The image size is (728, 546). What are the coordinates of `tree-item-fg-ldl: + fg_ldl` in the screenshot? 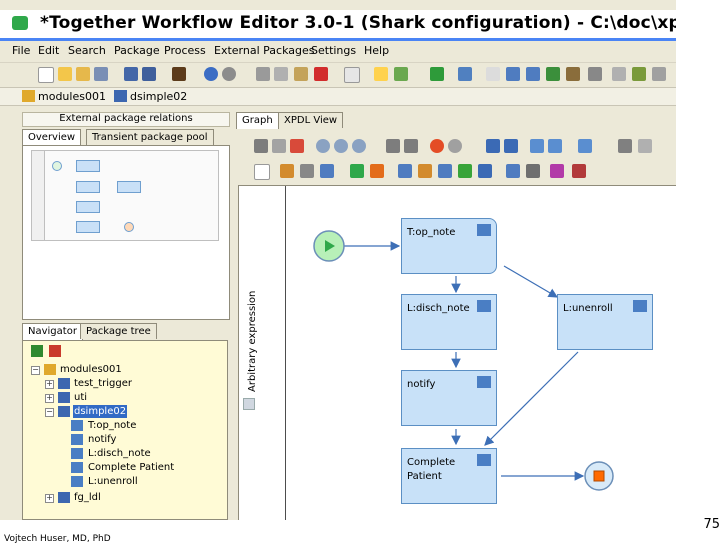 It's located at (130, 498).